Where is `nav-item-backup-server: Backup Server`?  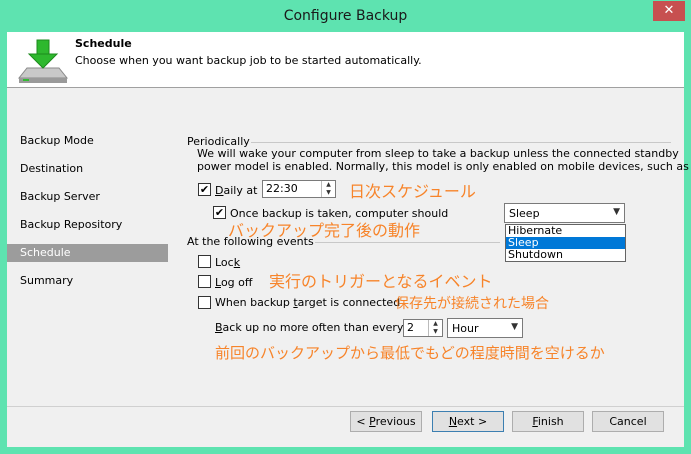 nav-item-backup-server: Backup Server is located at coordinates (87, 197).